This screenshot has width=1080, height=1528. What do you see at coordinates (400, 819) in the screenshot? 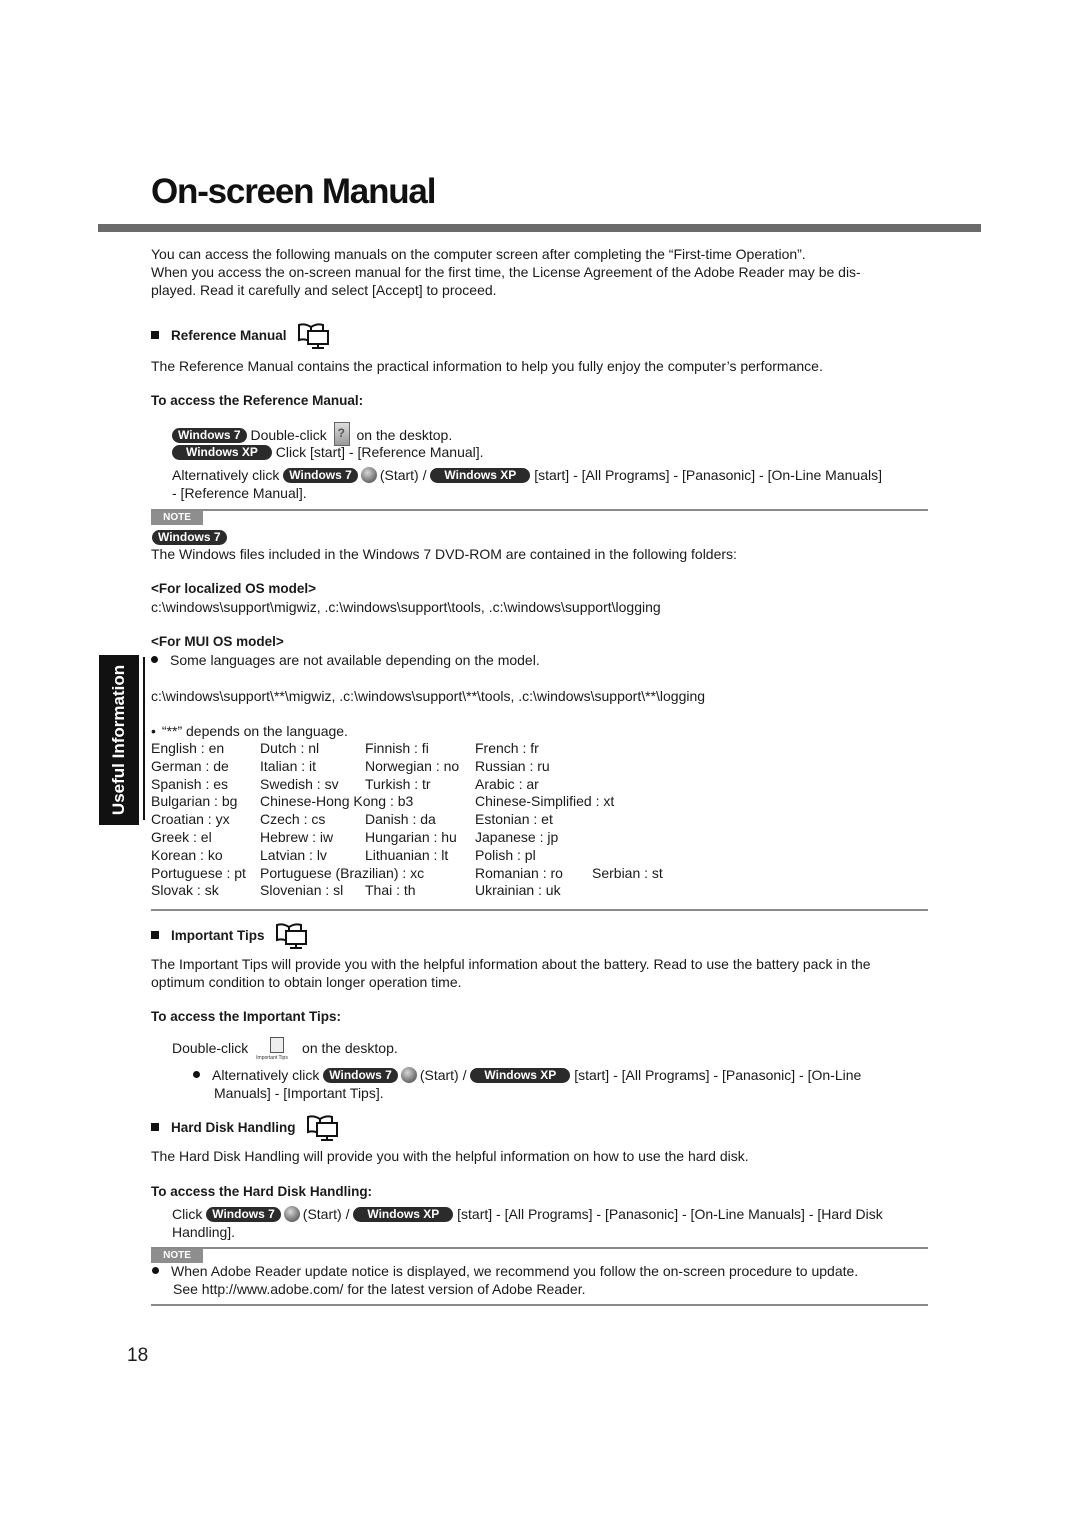
I see `language-code-cell: Danish : da` at bounding box center [400, 819].